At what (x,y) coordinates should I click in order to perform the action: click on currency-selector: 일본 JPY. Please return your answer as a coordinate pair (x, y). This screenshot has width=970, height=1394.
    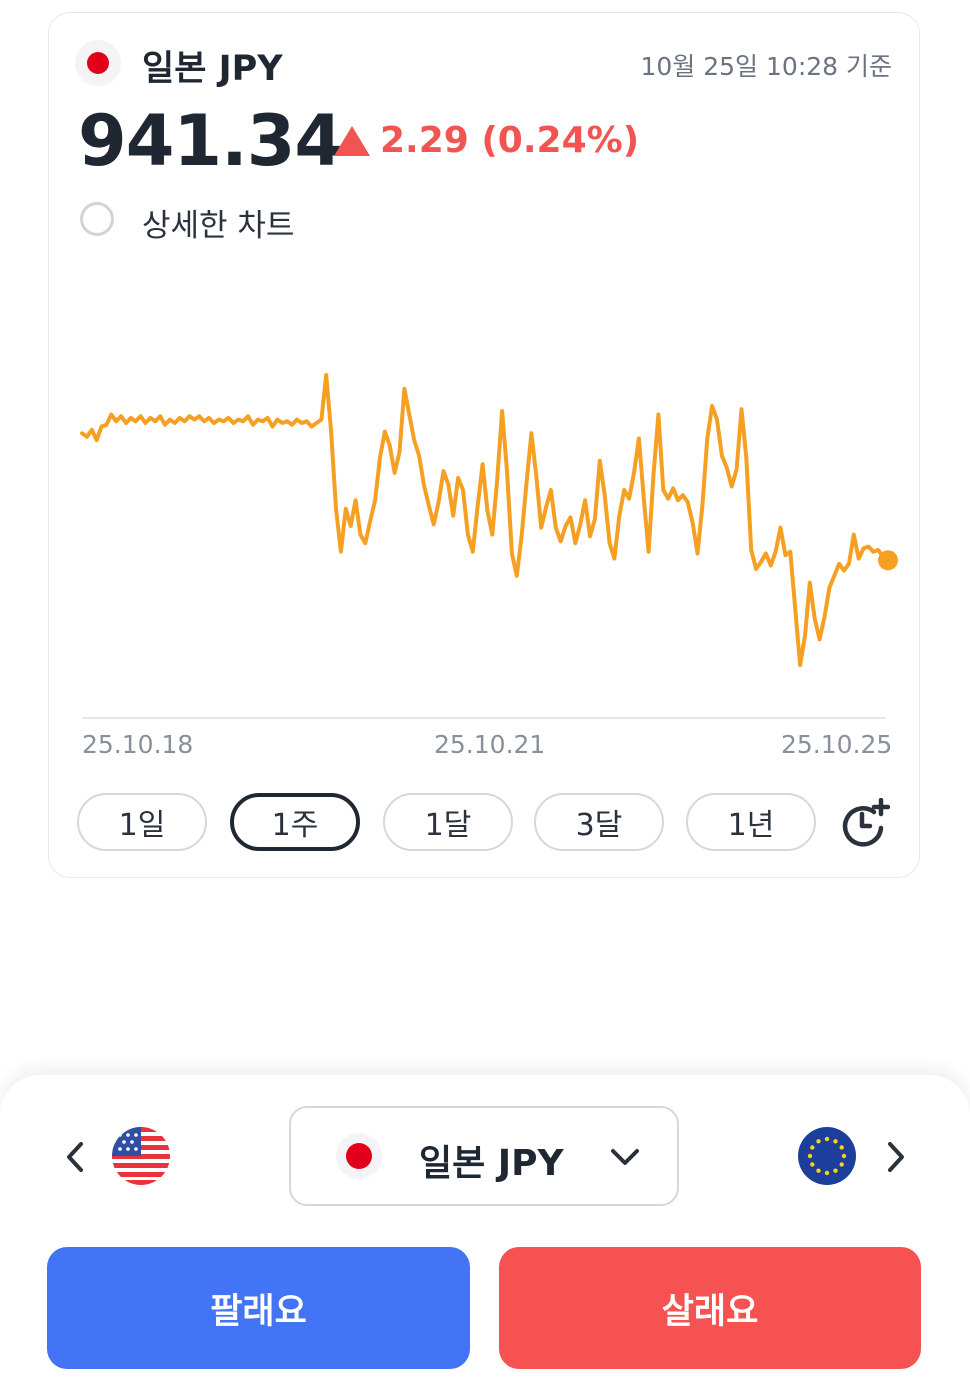
    Looking at the image, I should click on (484, 1156).